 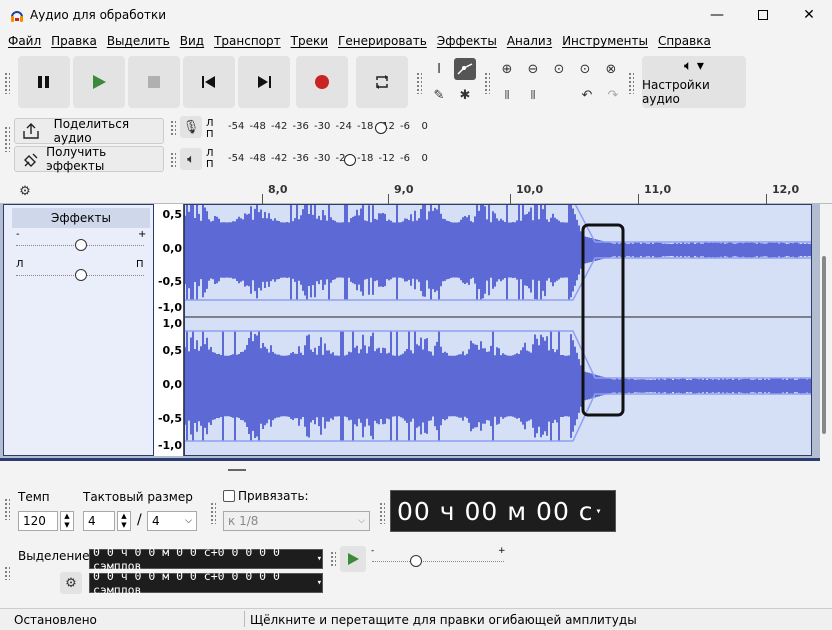 What do you see at coordinates (585, 69) in the screenshot?
I see `fit-project-button: ⊙` at bounding box center [585, 69].